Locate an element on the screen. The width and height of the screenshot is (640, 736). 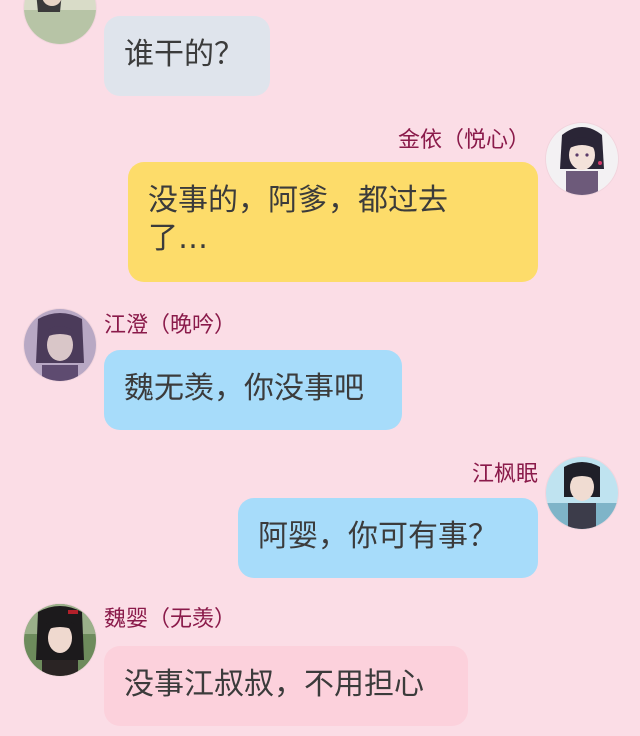
message-bubble: 谁干的？ is located at coordinates (187, 56).